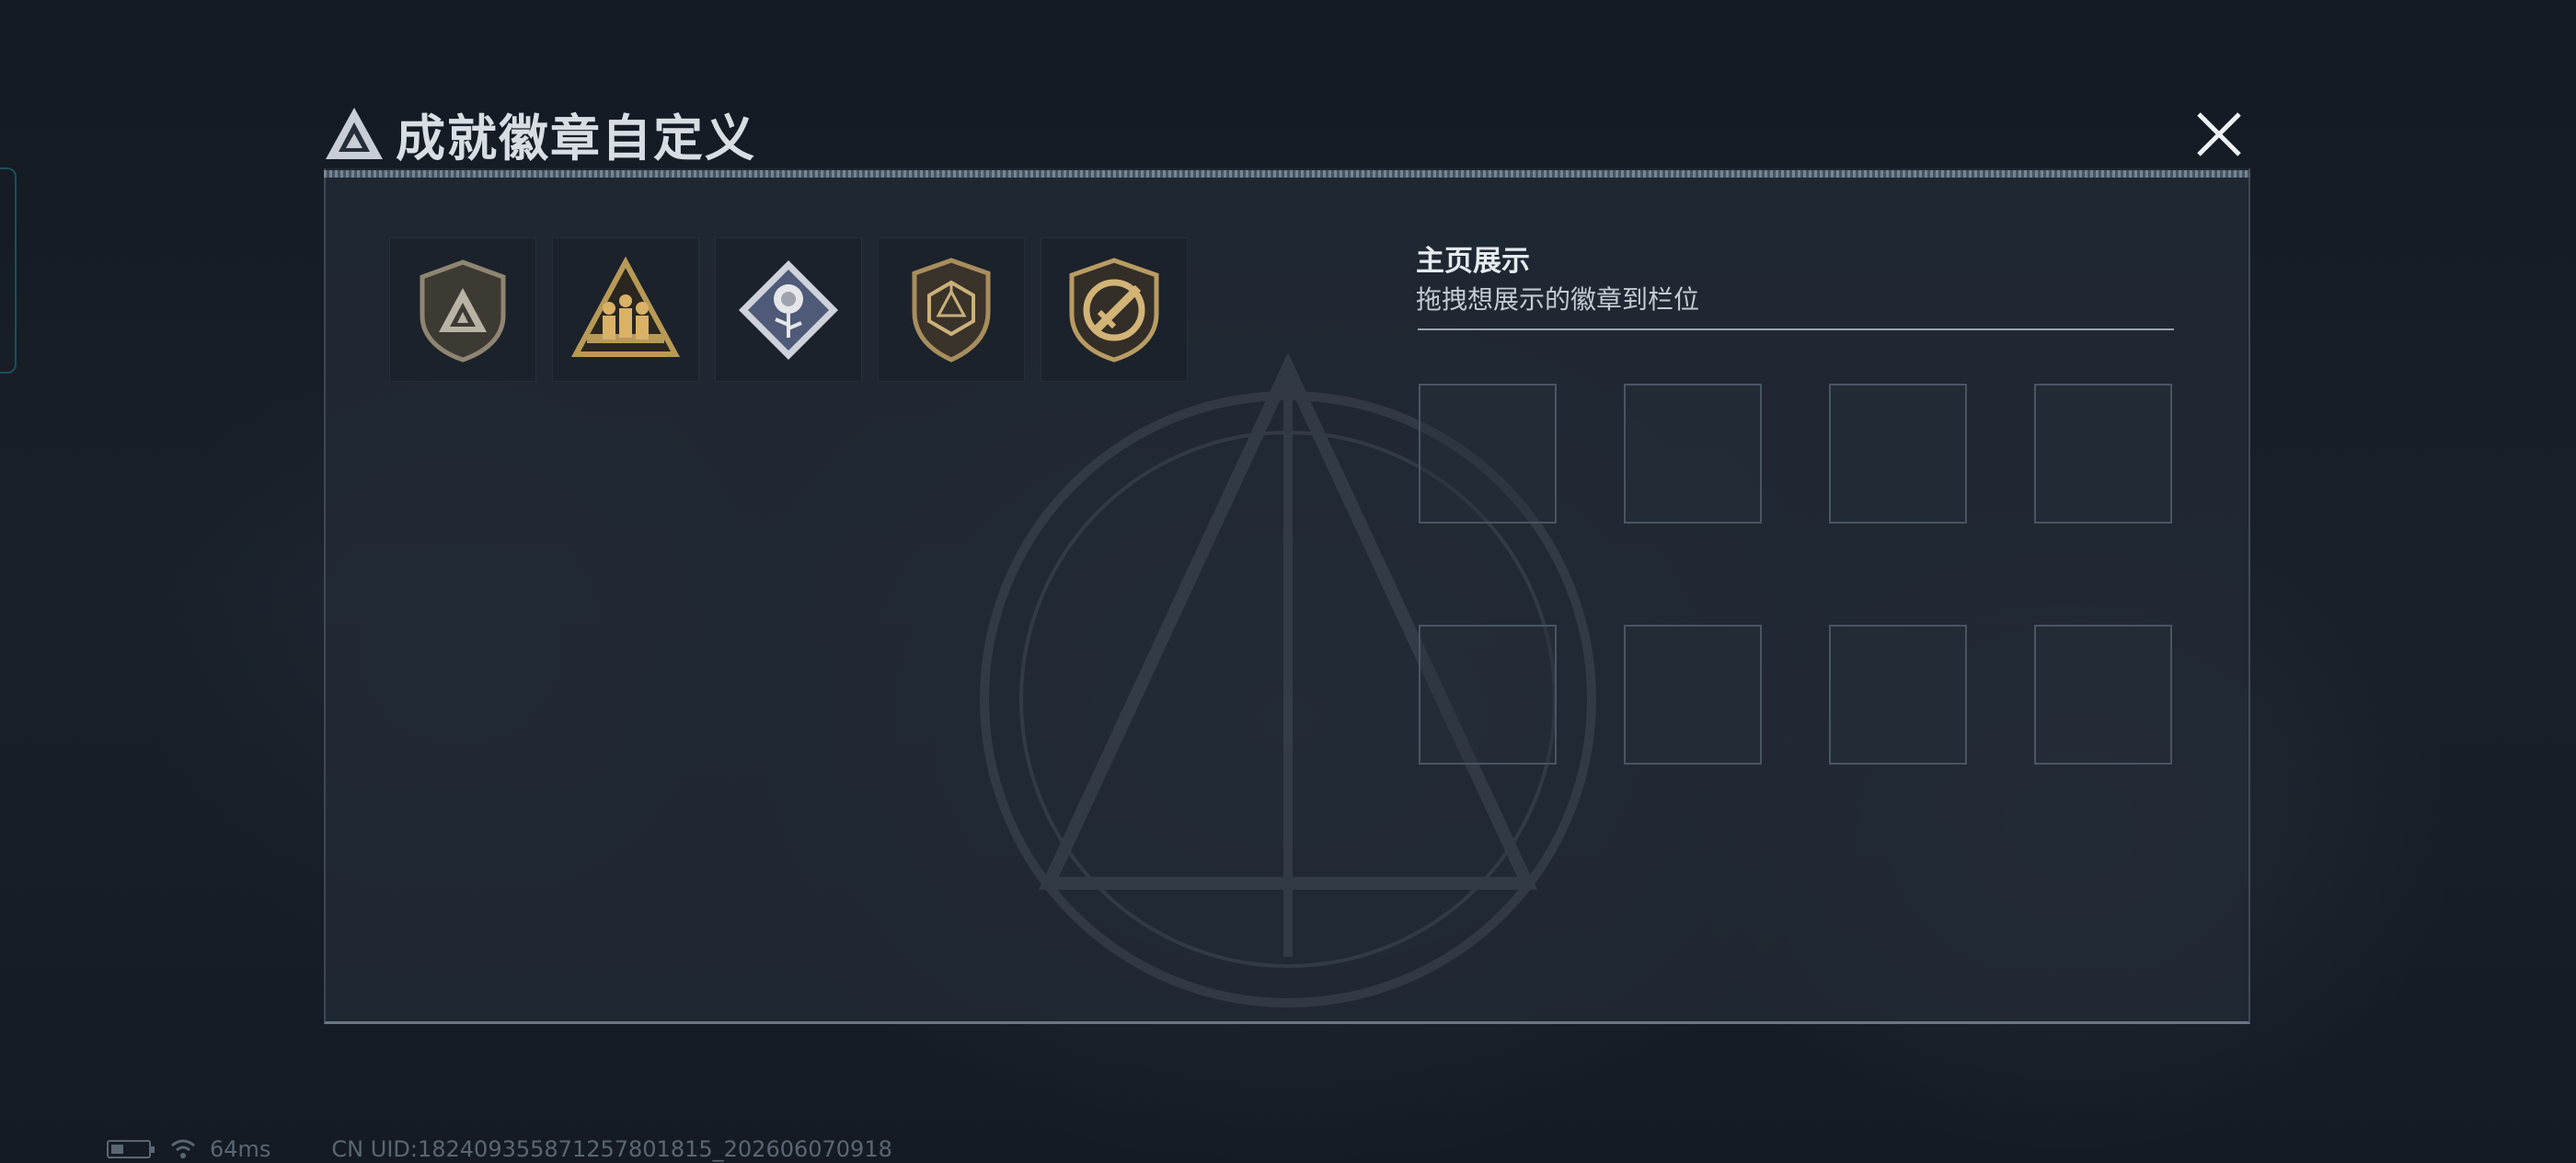 This screenshot has width=2576, height=1163. I want to click on wifi-icon, so click(183, 1148).